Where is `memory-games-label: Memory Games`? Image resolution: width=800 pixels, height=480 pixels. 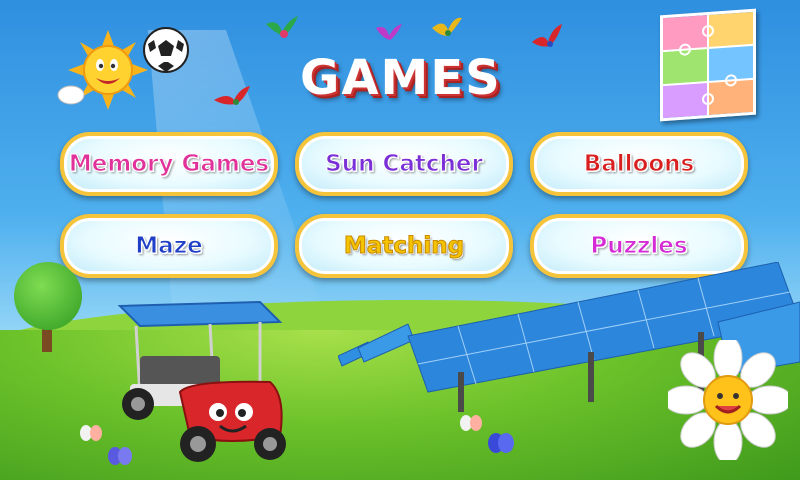
memory-games-label: Memory Games is located at coordinates (169, 164).